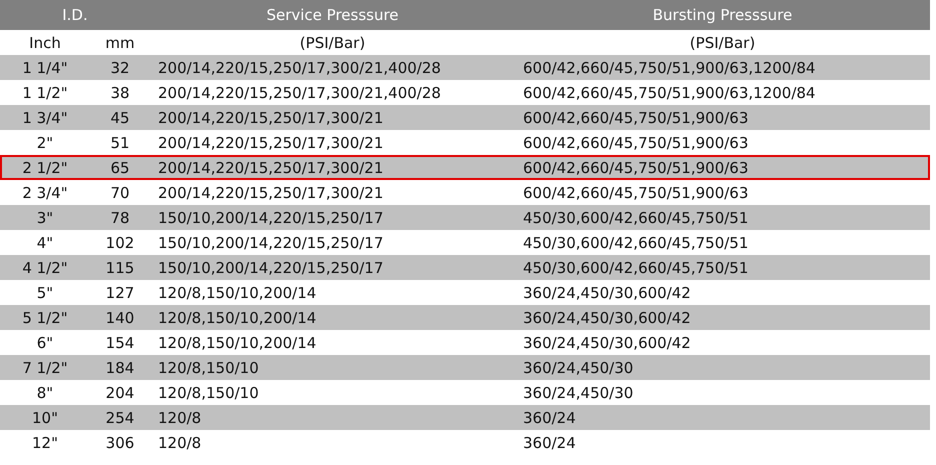 This screenshot has width=936, height=465. Describe the element at coordinates (120, 443) in the screenshot. I see `table-cell: 306` at that location.